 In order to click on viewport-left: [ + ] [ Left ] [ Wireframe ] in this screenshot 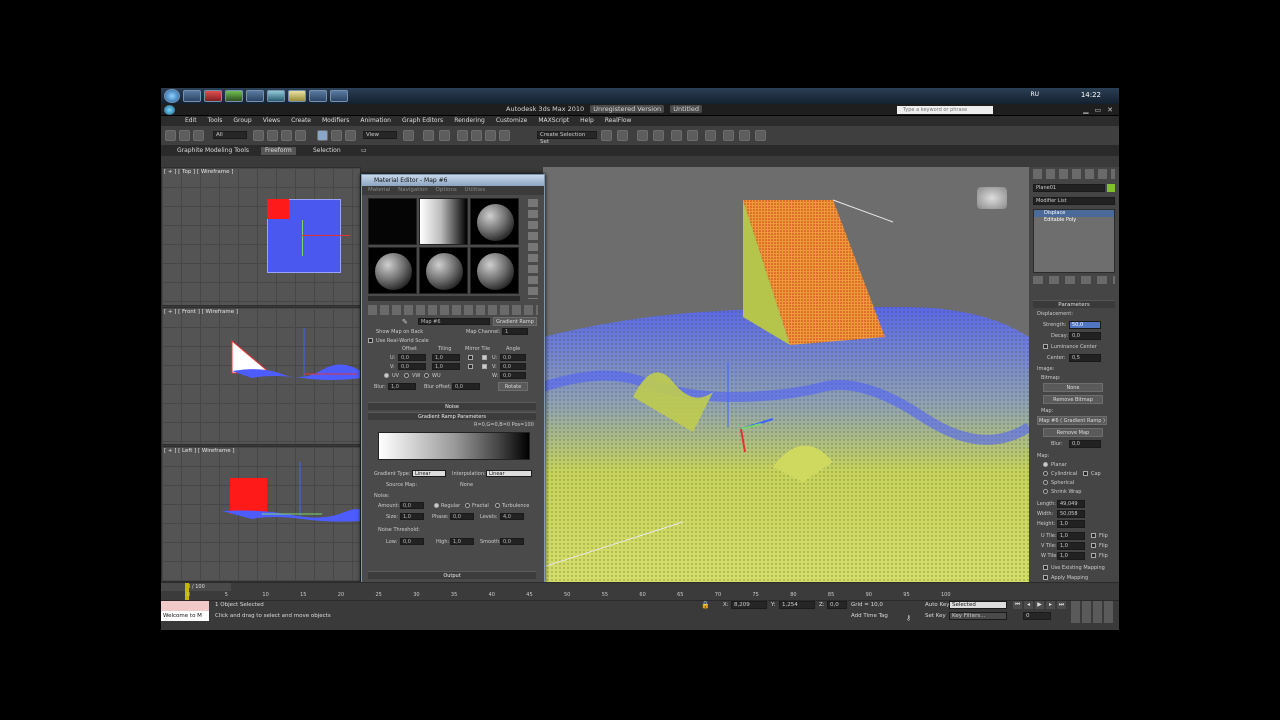, I will do `click(261, 514)`.